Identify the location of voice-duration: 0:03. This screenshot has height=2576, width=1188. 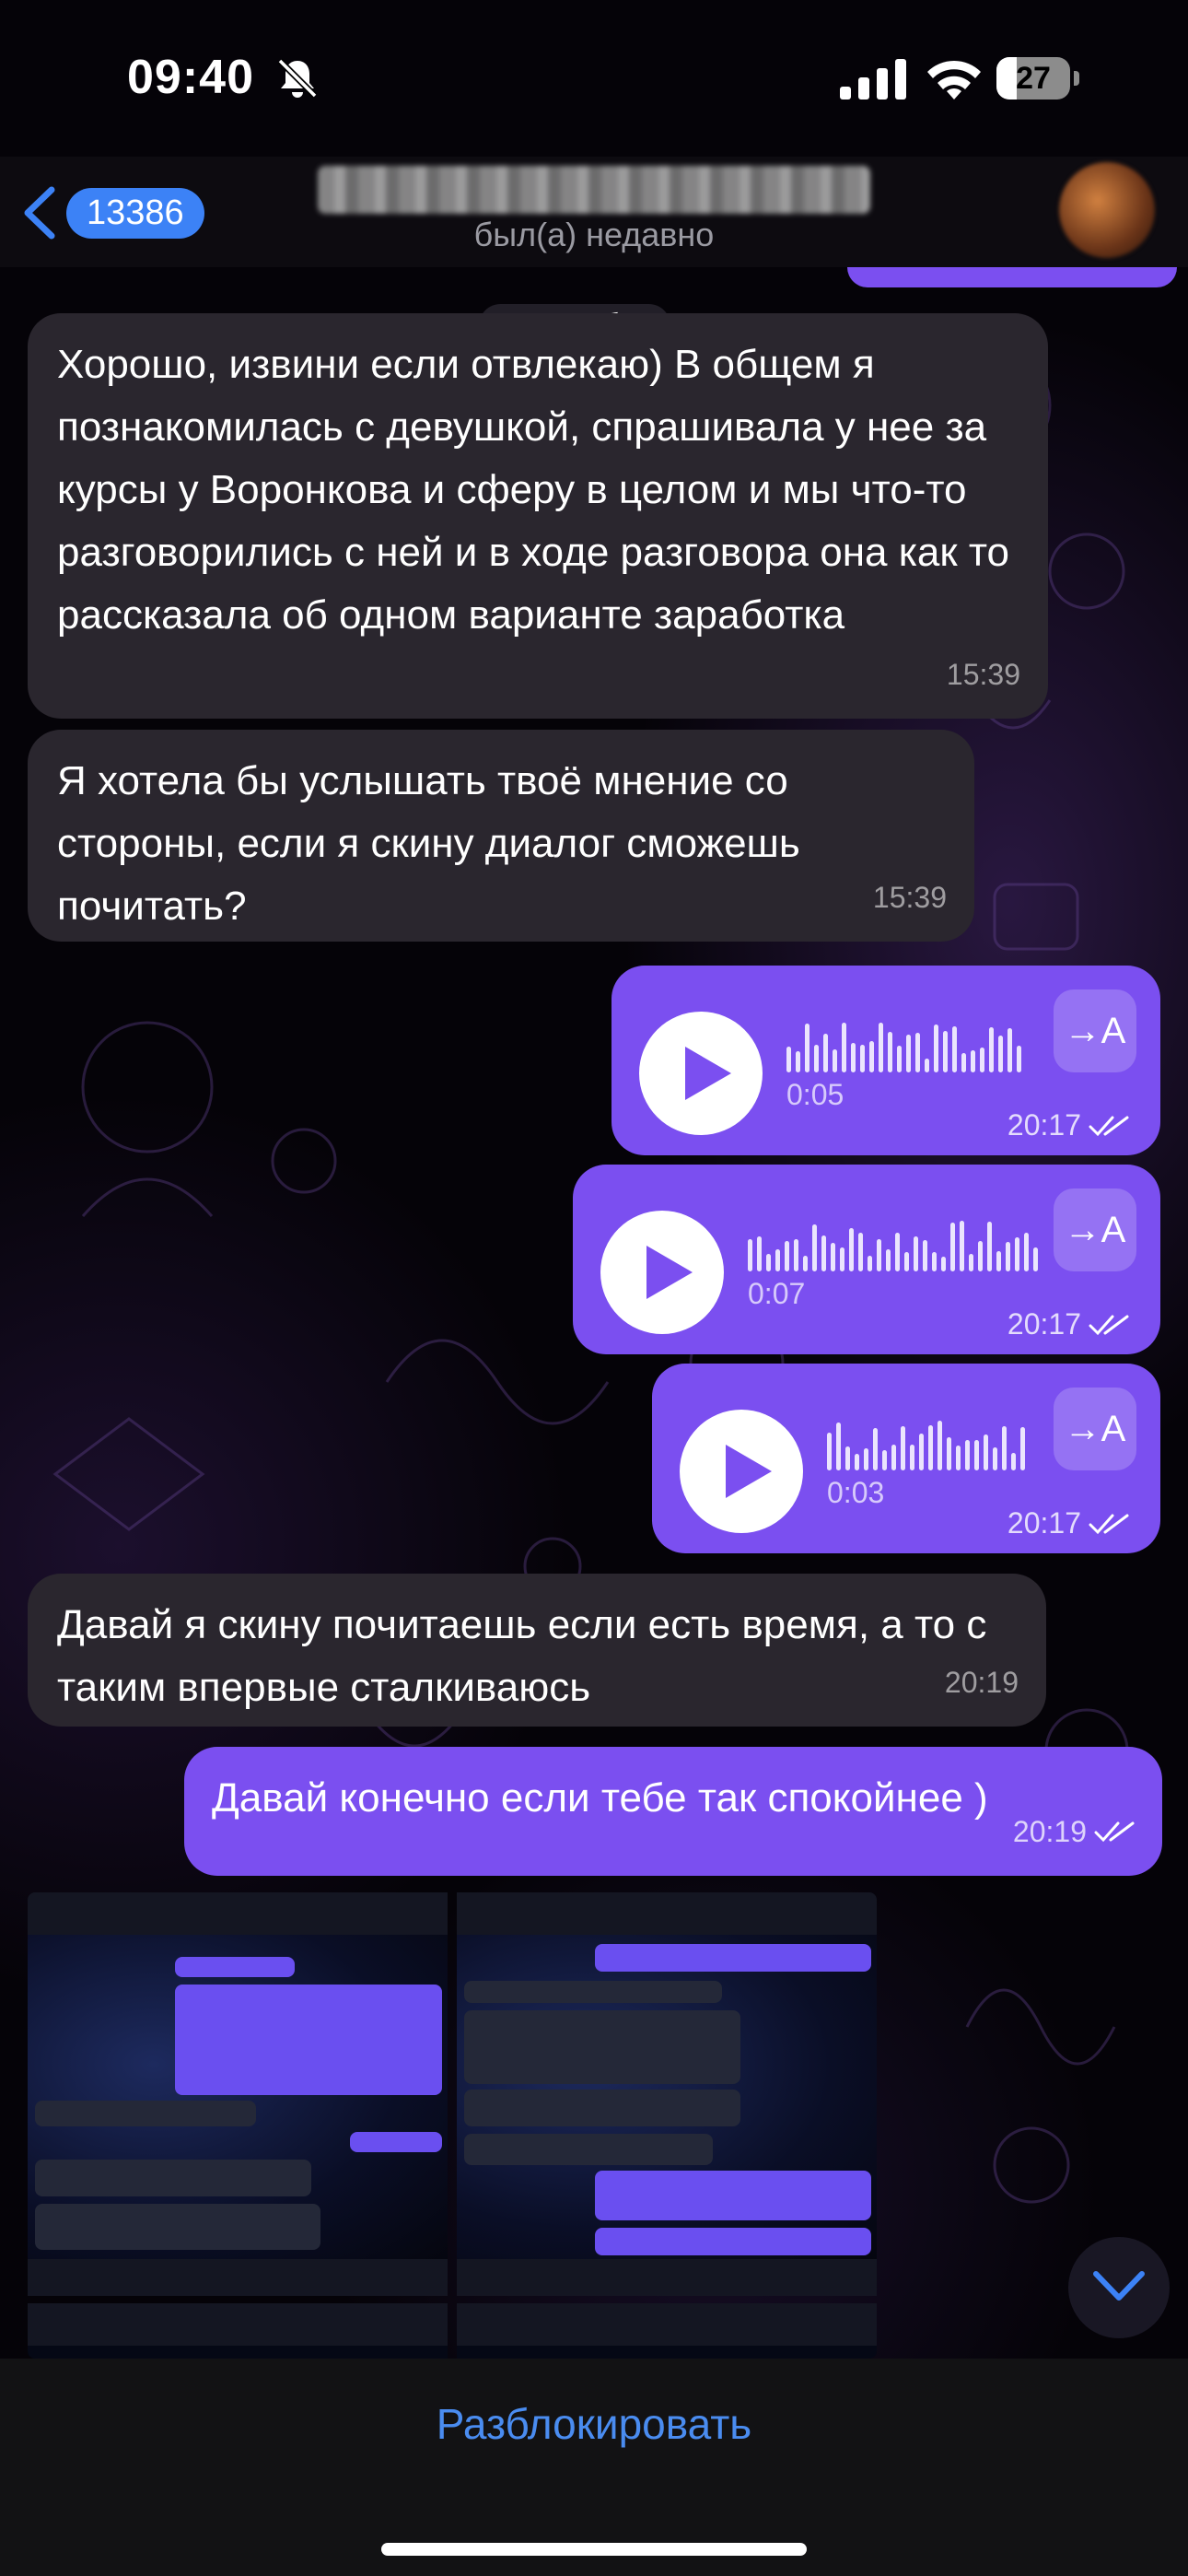
(856, 1492).